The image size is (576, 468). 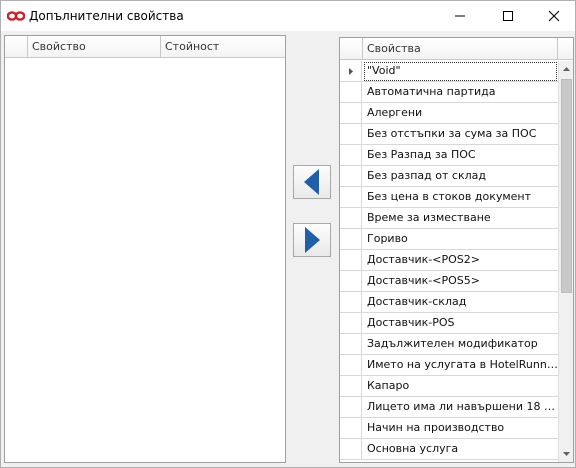 I want to click on column-header-properties: Свойства, so click(x=460, y=49).